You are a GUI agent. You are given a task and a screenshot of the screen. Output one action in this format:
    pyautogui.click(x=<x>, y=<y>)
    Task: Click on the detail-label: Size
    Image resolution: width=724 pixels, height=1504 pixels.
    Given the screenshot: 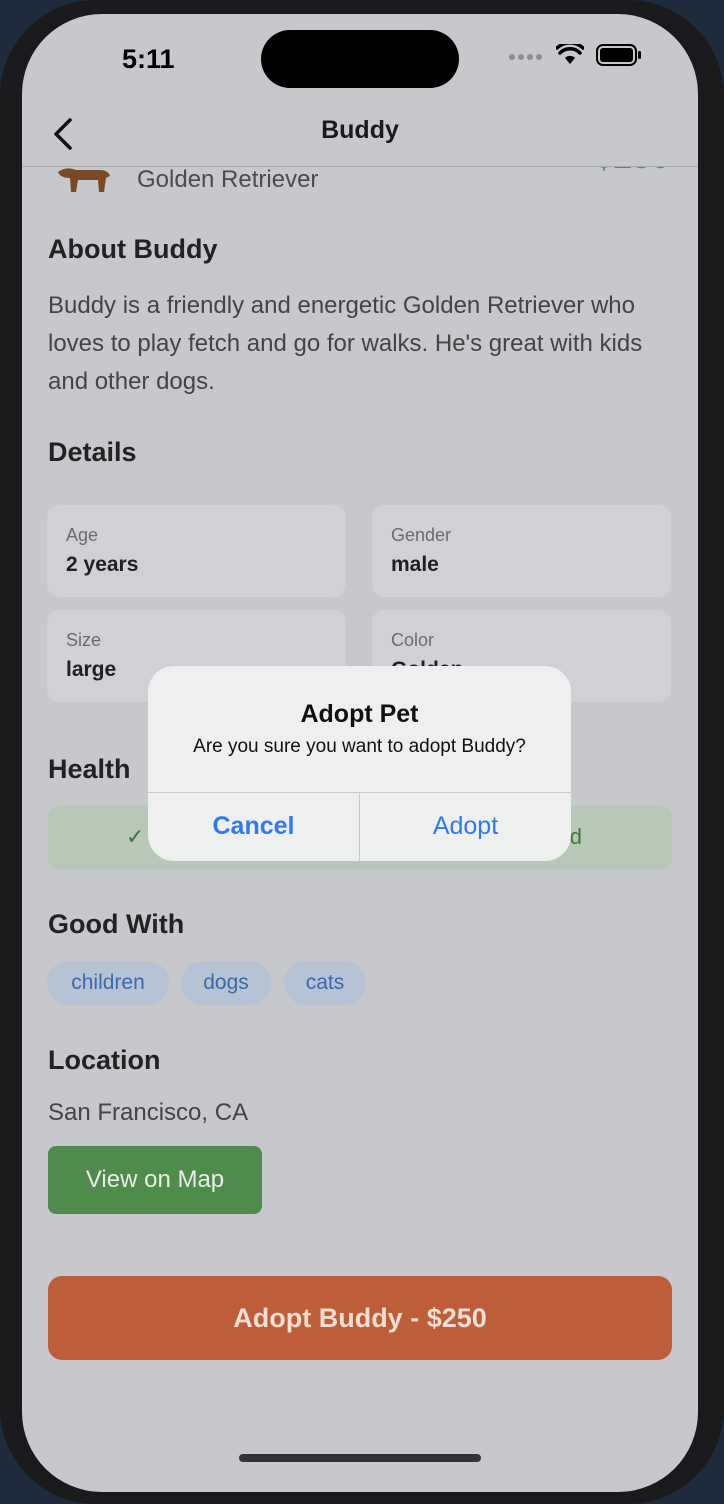 What is the action you would take?
    pyautogui.click(x=84, y=640)
    